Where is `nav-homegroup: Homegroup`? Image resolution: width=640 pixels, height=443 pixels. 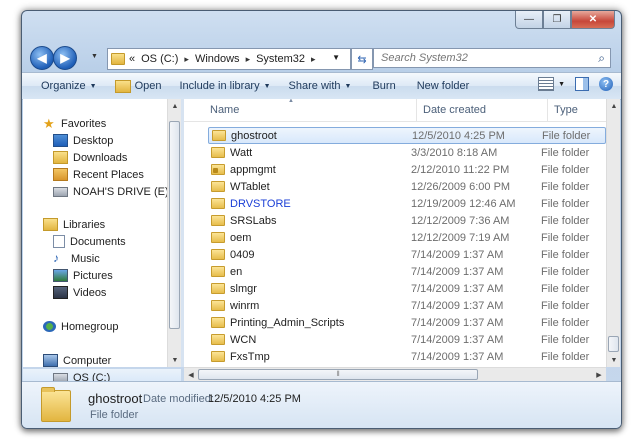 nav-homegroup: Homegroup is located at coordinates (102, 326).